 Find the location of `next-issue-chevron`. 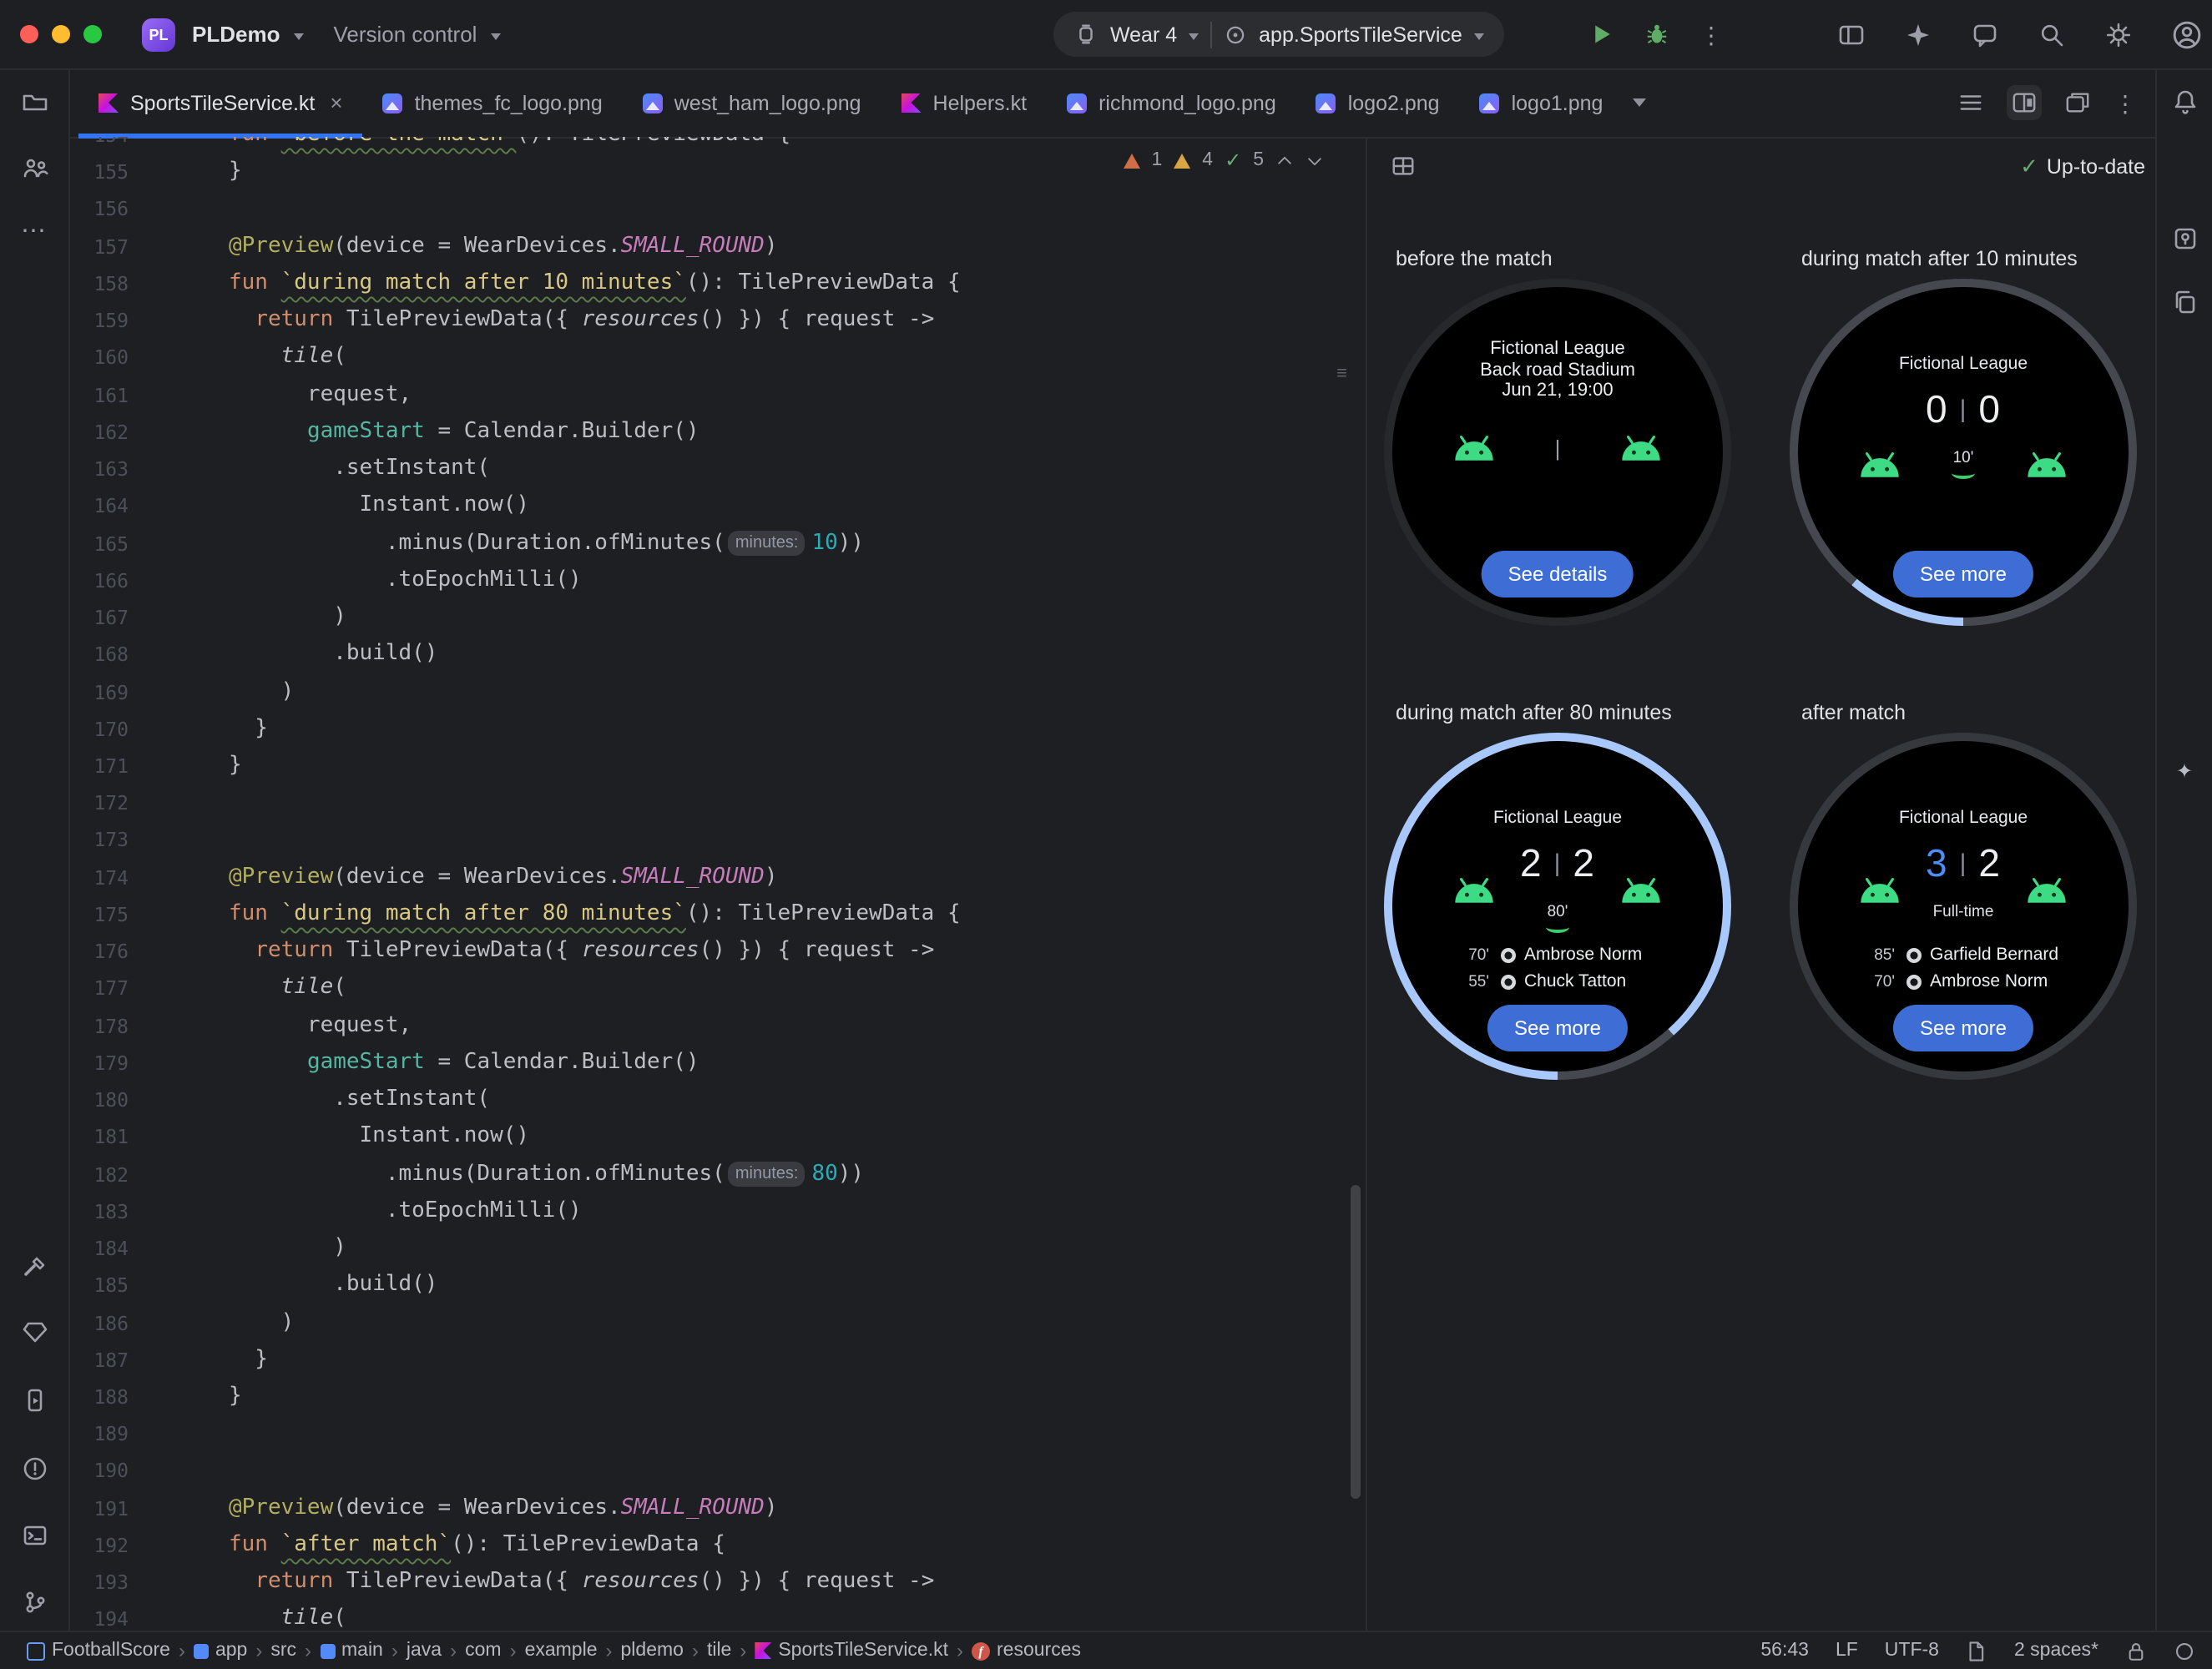

next-issue-chevron is located at coordinates (1314, 160).